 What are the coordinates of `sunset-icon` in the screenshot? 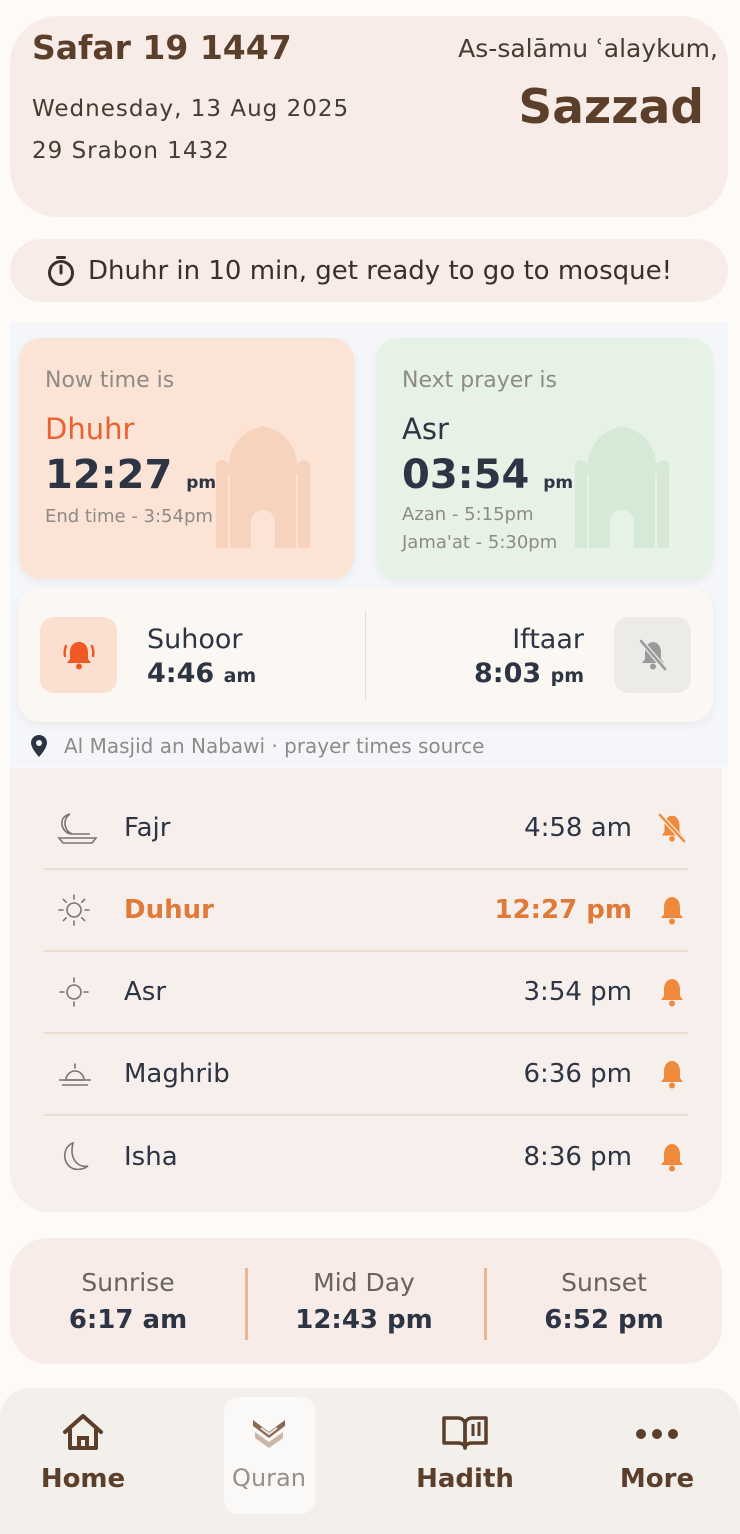 It's located at (75, 1074).